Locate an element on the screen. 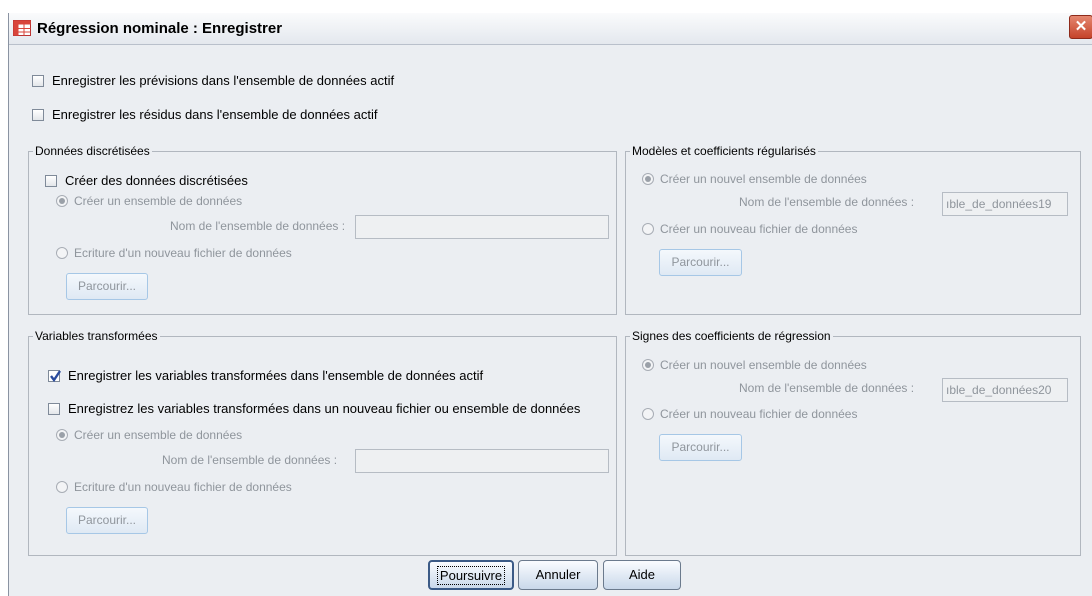 This screenshot has width=1092, height=596. save-transformed-active-checkbox is located at coordinates (54, 376).